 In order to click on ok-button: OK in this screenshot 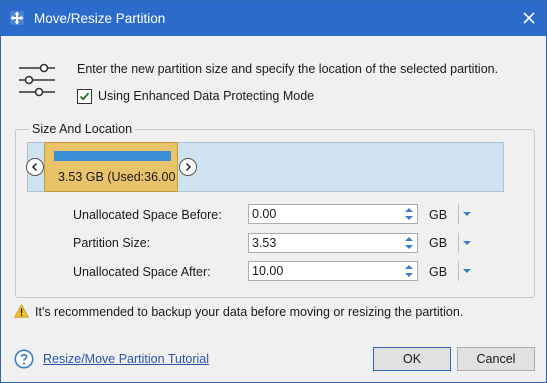, I will do `click(412, 359)`.